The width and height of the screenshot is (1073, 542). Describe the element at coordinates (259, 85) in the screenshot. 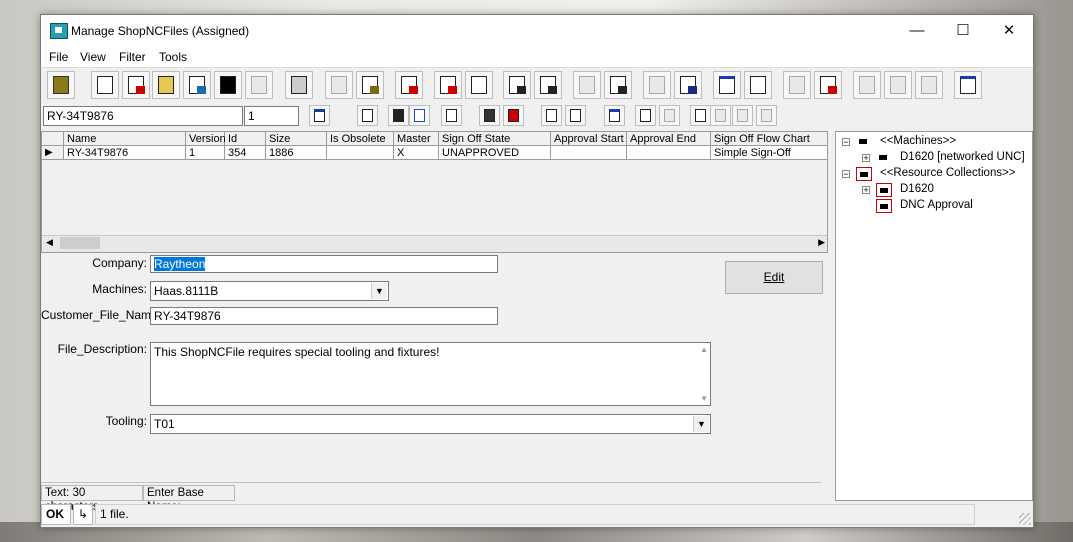

I see `print-disabled-icon` at that location.